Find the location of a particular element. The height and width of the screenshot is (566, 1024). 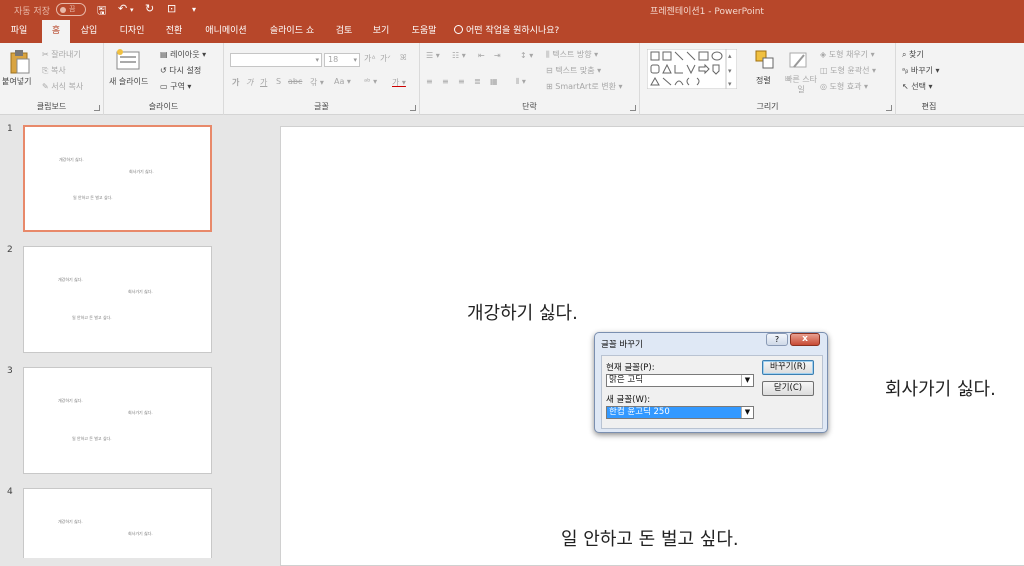

help-icon: ? is located at coordinates (777, 339).